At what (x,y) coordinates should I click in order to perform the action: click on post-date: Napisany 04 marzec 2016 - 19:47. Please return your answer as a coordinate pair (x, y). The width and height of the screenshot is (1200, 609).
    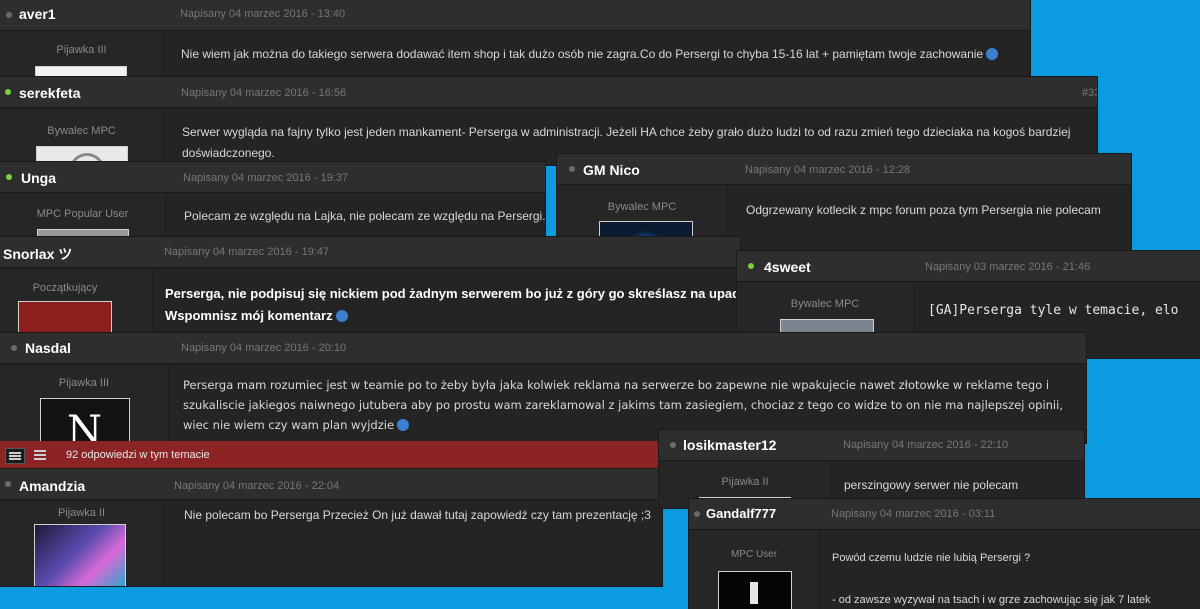
    Looking at the image, I should click on (247, 252).